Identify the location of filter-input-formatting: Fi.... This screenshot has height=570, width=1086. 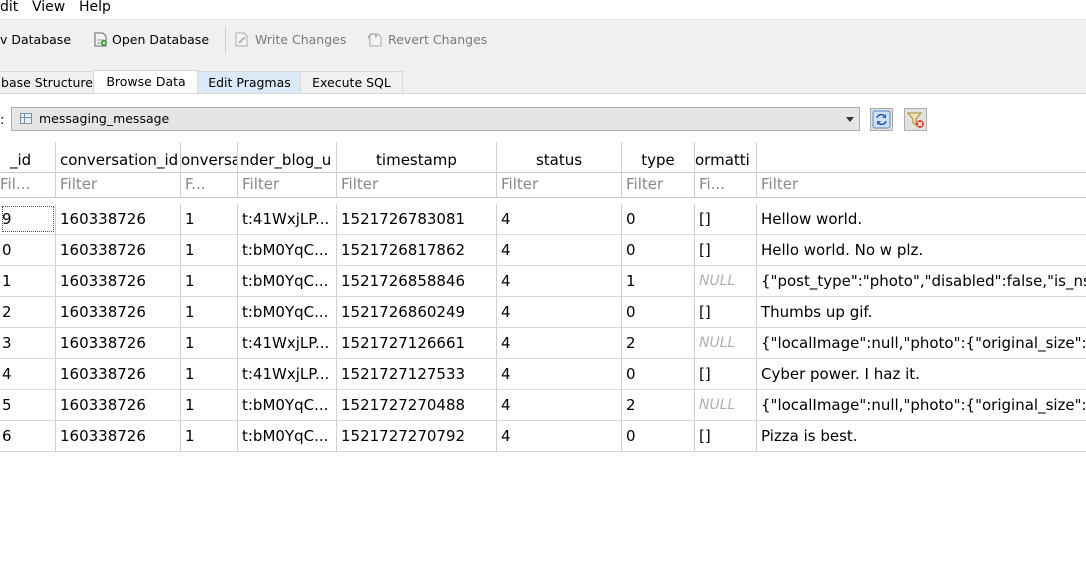
(726, 184).